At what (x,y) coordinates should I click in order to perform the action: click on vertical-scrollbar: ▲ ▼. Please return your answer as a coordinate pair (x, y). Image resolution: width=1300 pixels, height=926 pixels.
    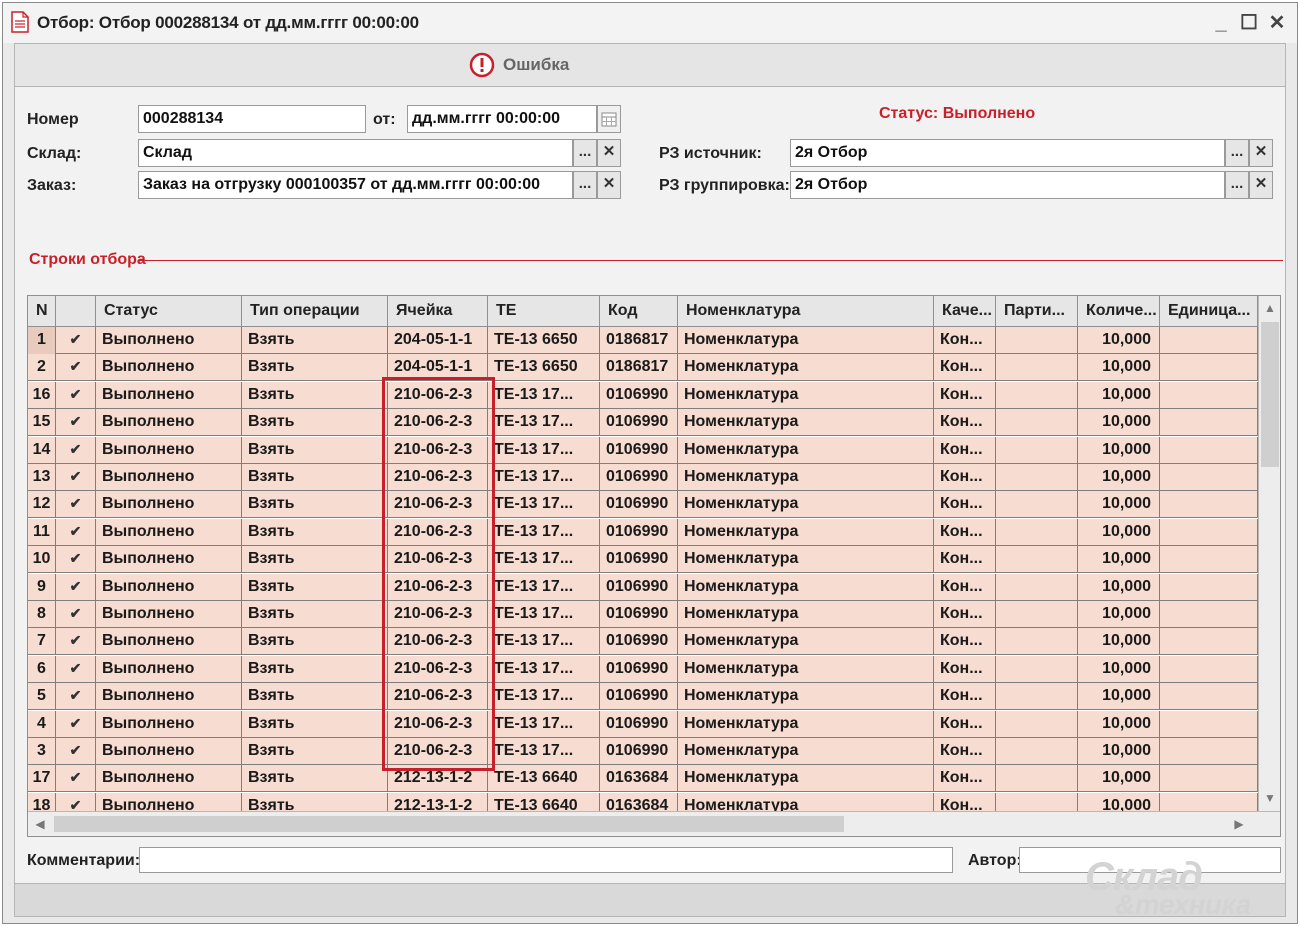
    Looking at the image, I should click on (1269, 553).